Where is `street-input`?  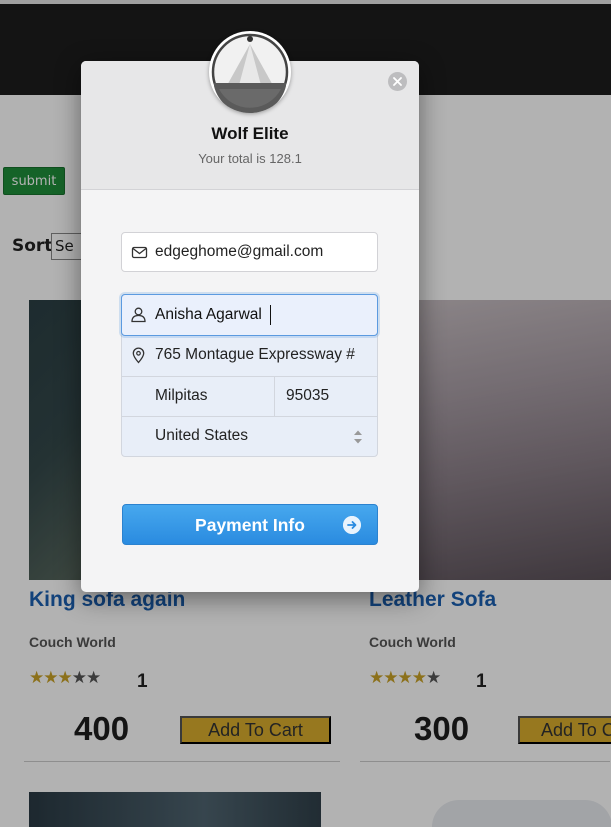
street-input is located at coordinates (265, 355).